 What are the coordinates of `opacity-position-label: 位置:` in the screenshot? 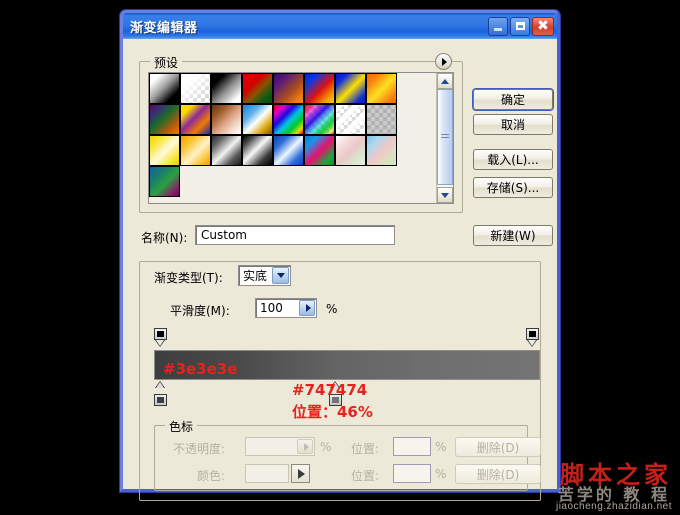 It's located at (365, 449).